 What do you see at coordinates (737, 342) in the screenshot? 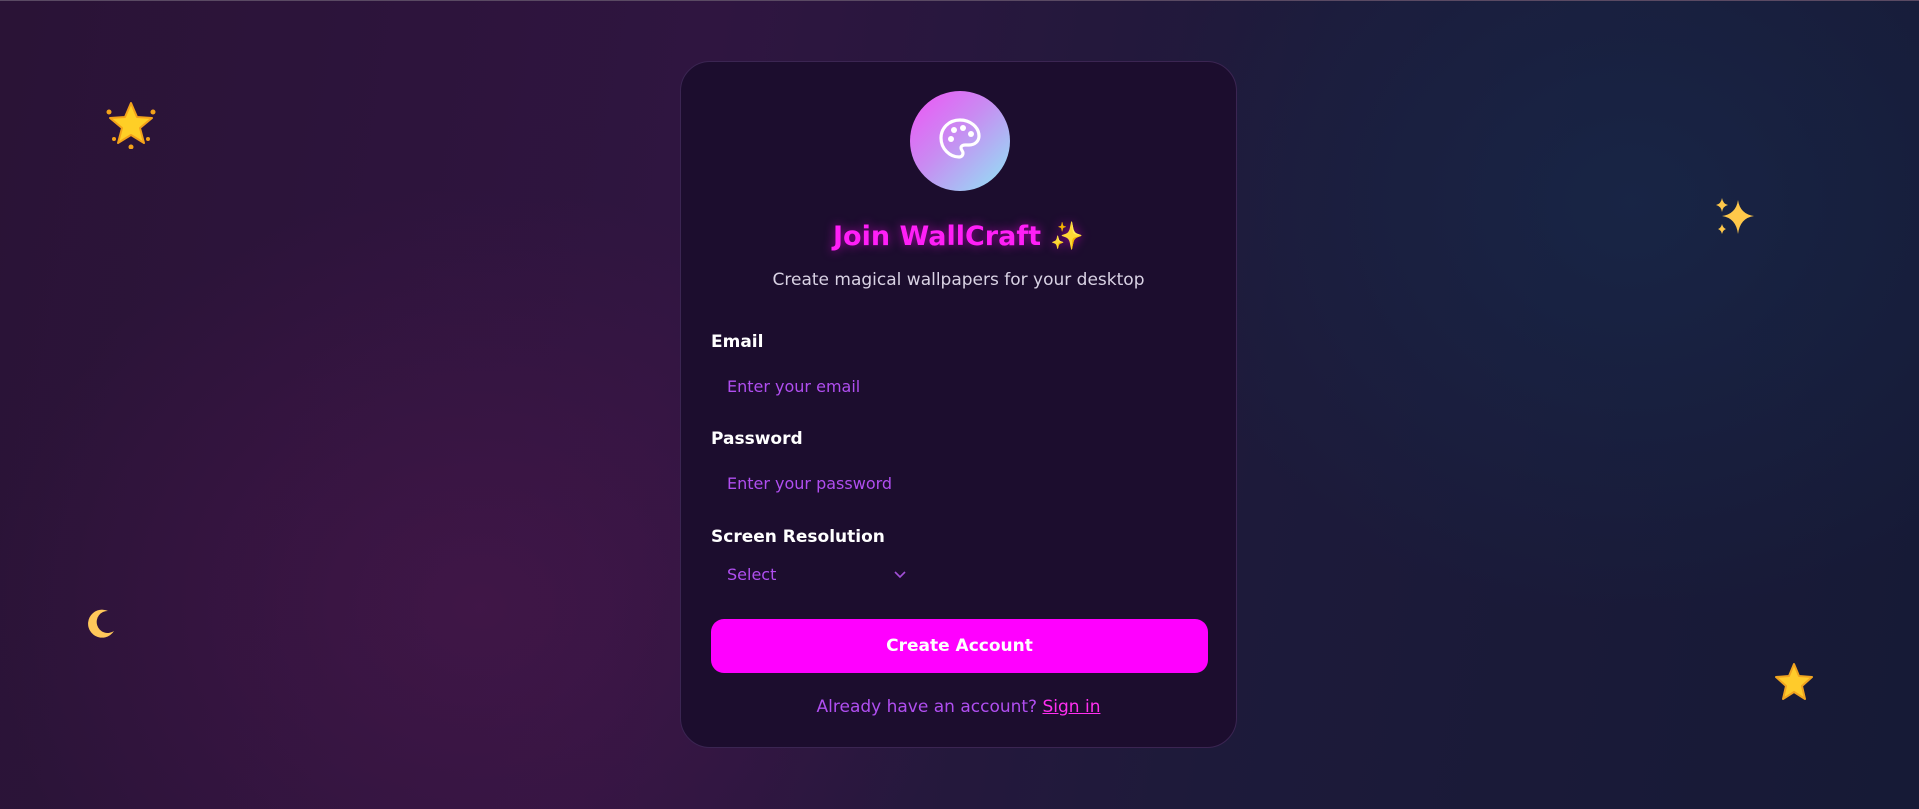
I see `email-label: Email` at bounding box center [737, 342].